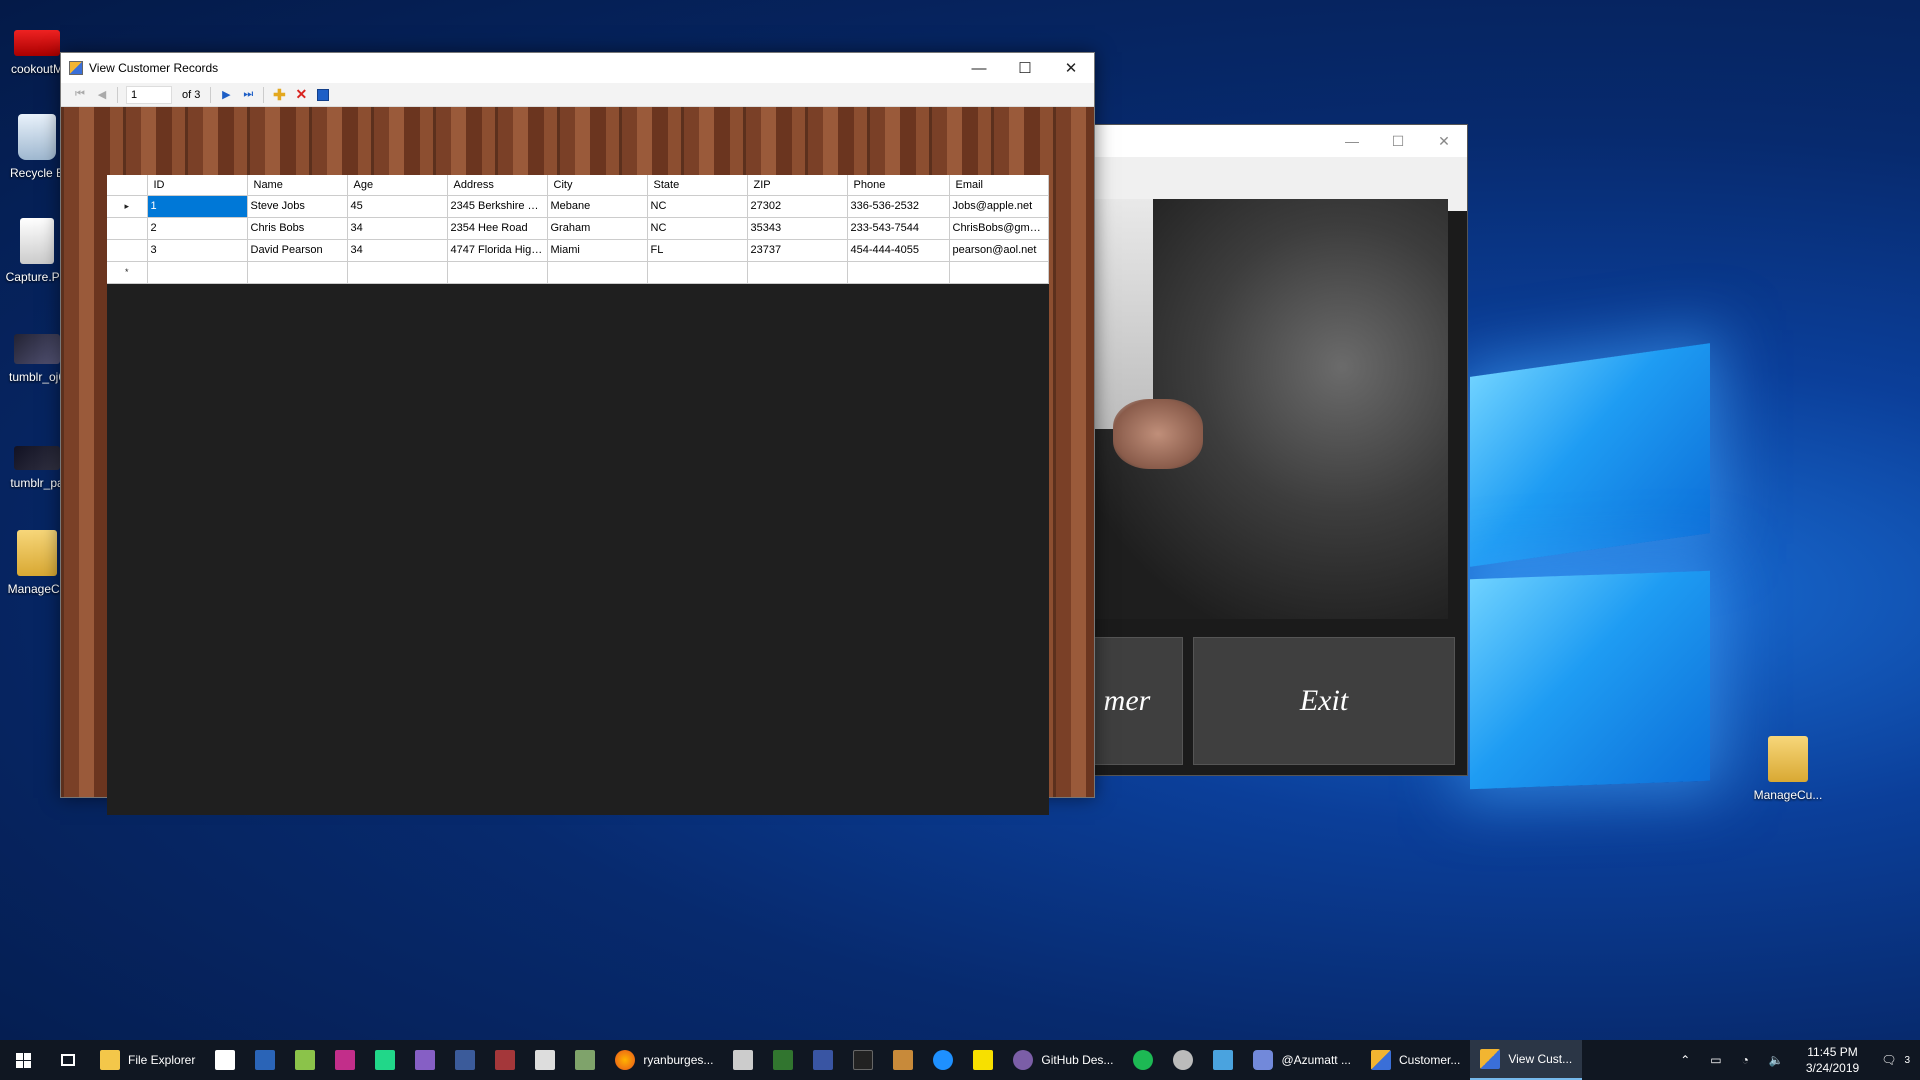  Describe the element at coordinates (1444, 141) in the screenshot. I see `close-button: ✕` at that location.